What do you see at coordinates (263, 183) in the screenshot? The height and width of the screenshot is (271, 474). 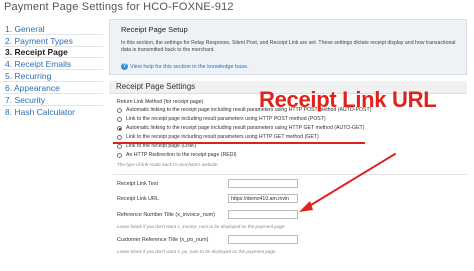 I see `receipt-link-text-input` at bounding box center [263, 183].